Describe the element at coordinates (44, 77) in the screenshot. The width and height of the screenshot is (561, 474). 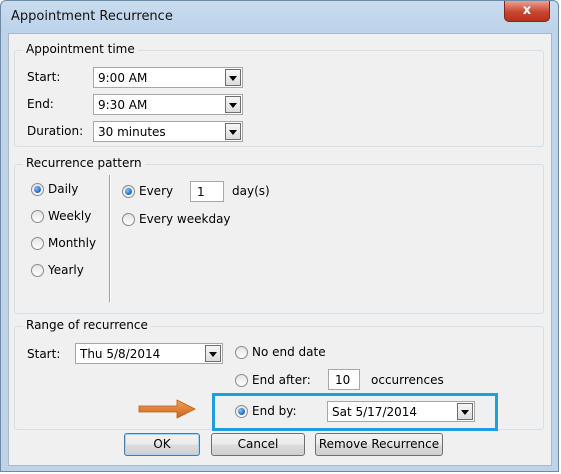
I see `start-time-label: Start:` at that location.